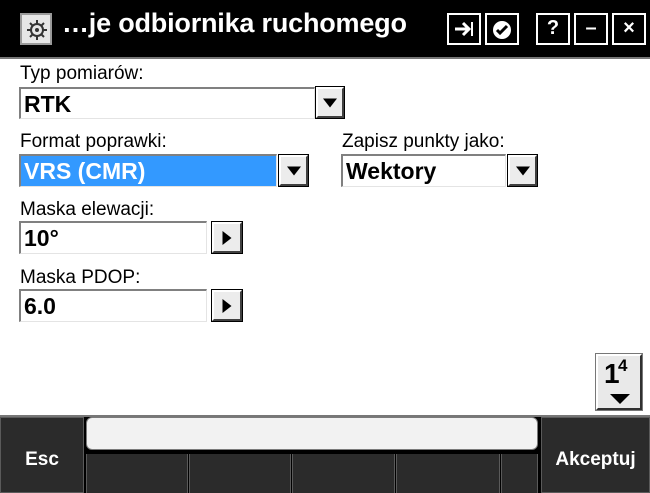  I want to click on survey-type-label: Typ pomiarów:, so click(82, 73).